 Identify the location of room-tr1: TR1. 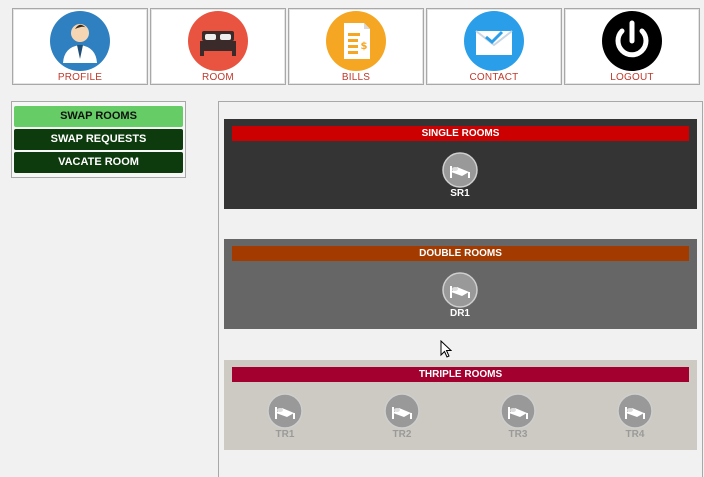
(285, 417).